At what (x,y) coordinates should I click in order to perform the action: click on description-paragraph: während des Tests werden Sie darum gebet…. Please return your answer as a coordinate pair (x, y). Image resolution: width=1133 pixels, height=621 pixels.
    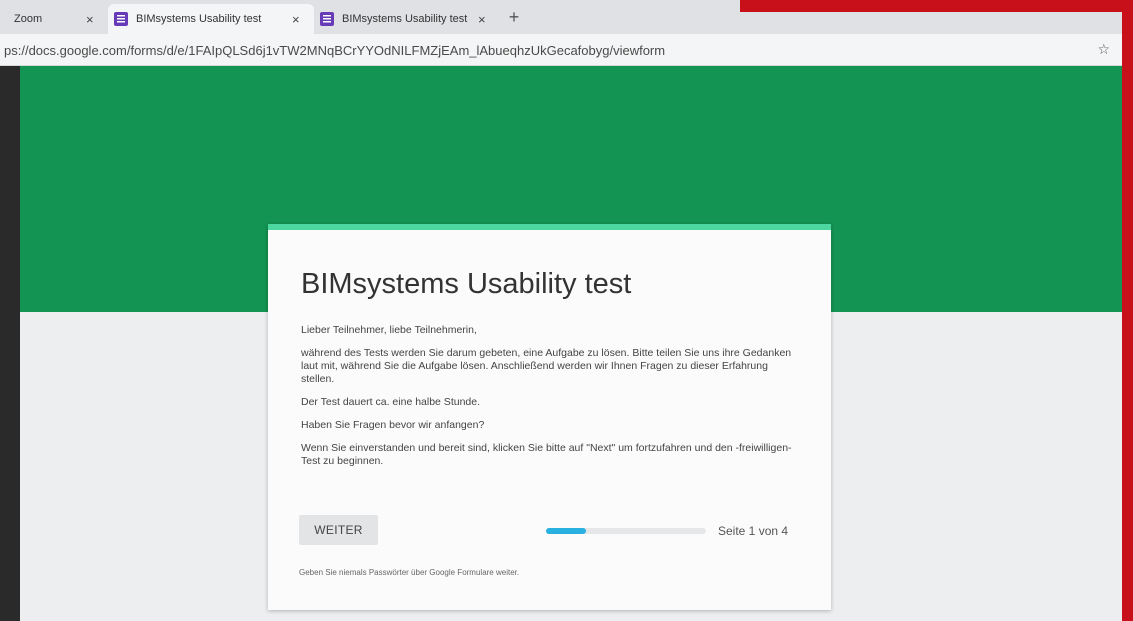
    Looking at the image, I should click on (546, 366).